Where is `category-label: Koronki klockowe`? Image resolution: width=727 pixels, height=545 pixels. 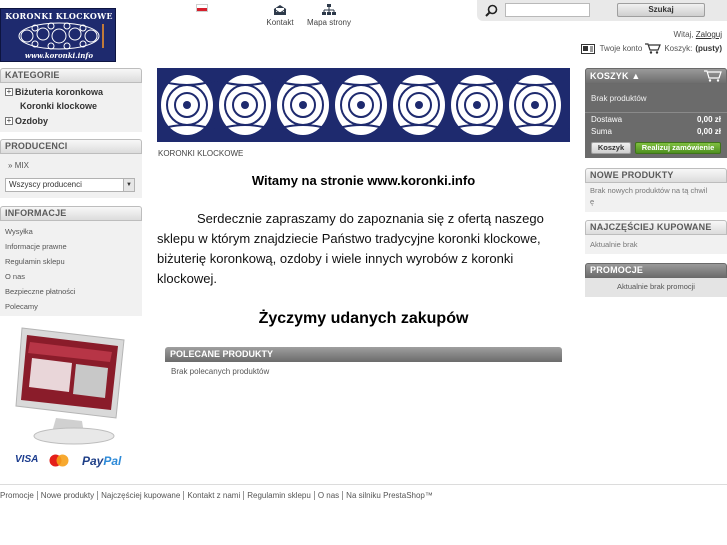 category-label: Koronki klockowe is located at coordinates (58, 106).